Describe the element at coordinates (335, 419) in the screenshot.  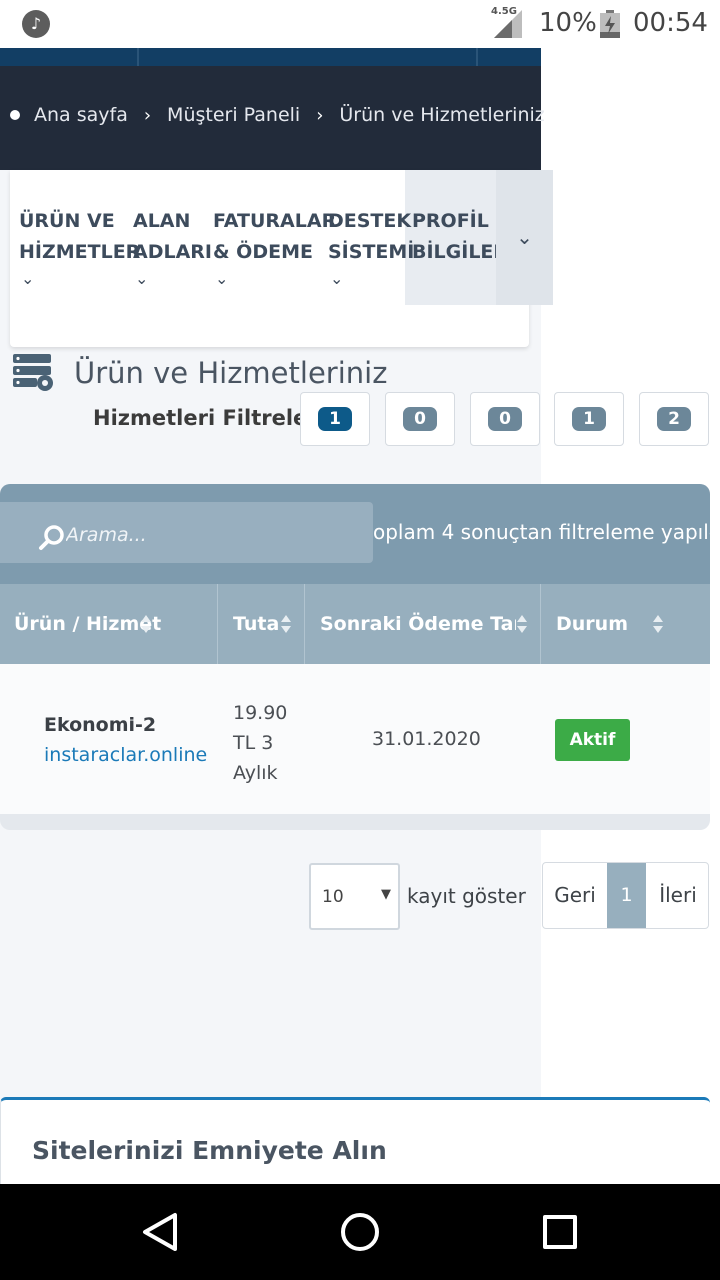
I see `filter-button-1: 1` at that location.